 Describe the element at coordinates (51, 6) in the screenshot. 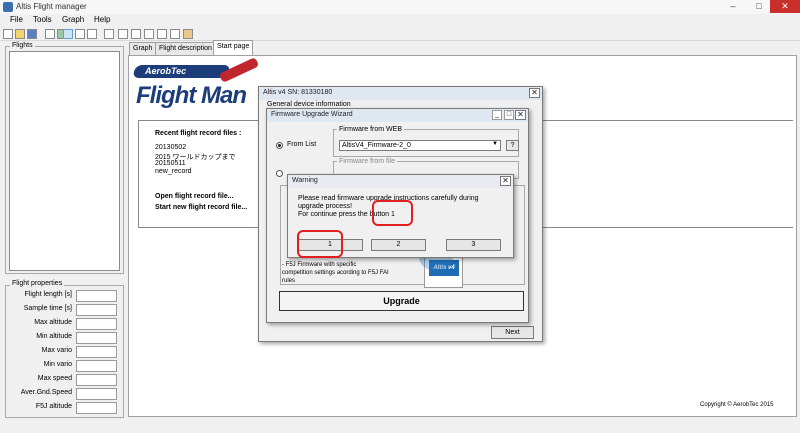

I see `window-title: Altis Flight manager` at that location.